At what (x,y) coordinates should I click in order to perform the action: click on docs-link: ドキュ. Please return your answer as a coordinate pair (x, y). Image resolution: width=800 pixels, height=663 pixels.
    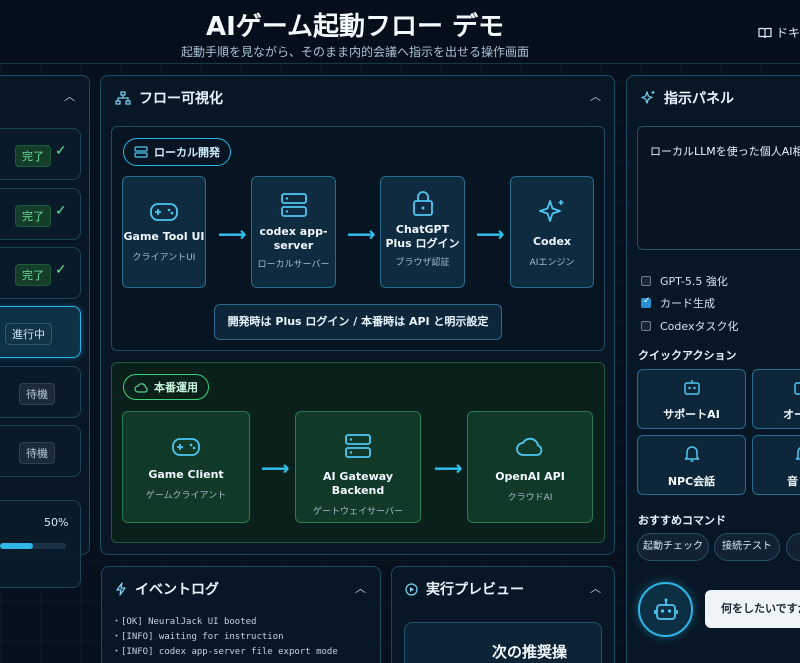
    Looking at the image, I should click on (779, 32).